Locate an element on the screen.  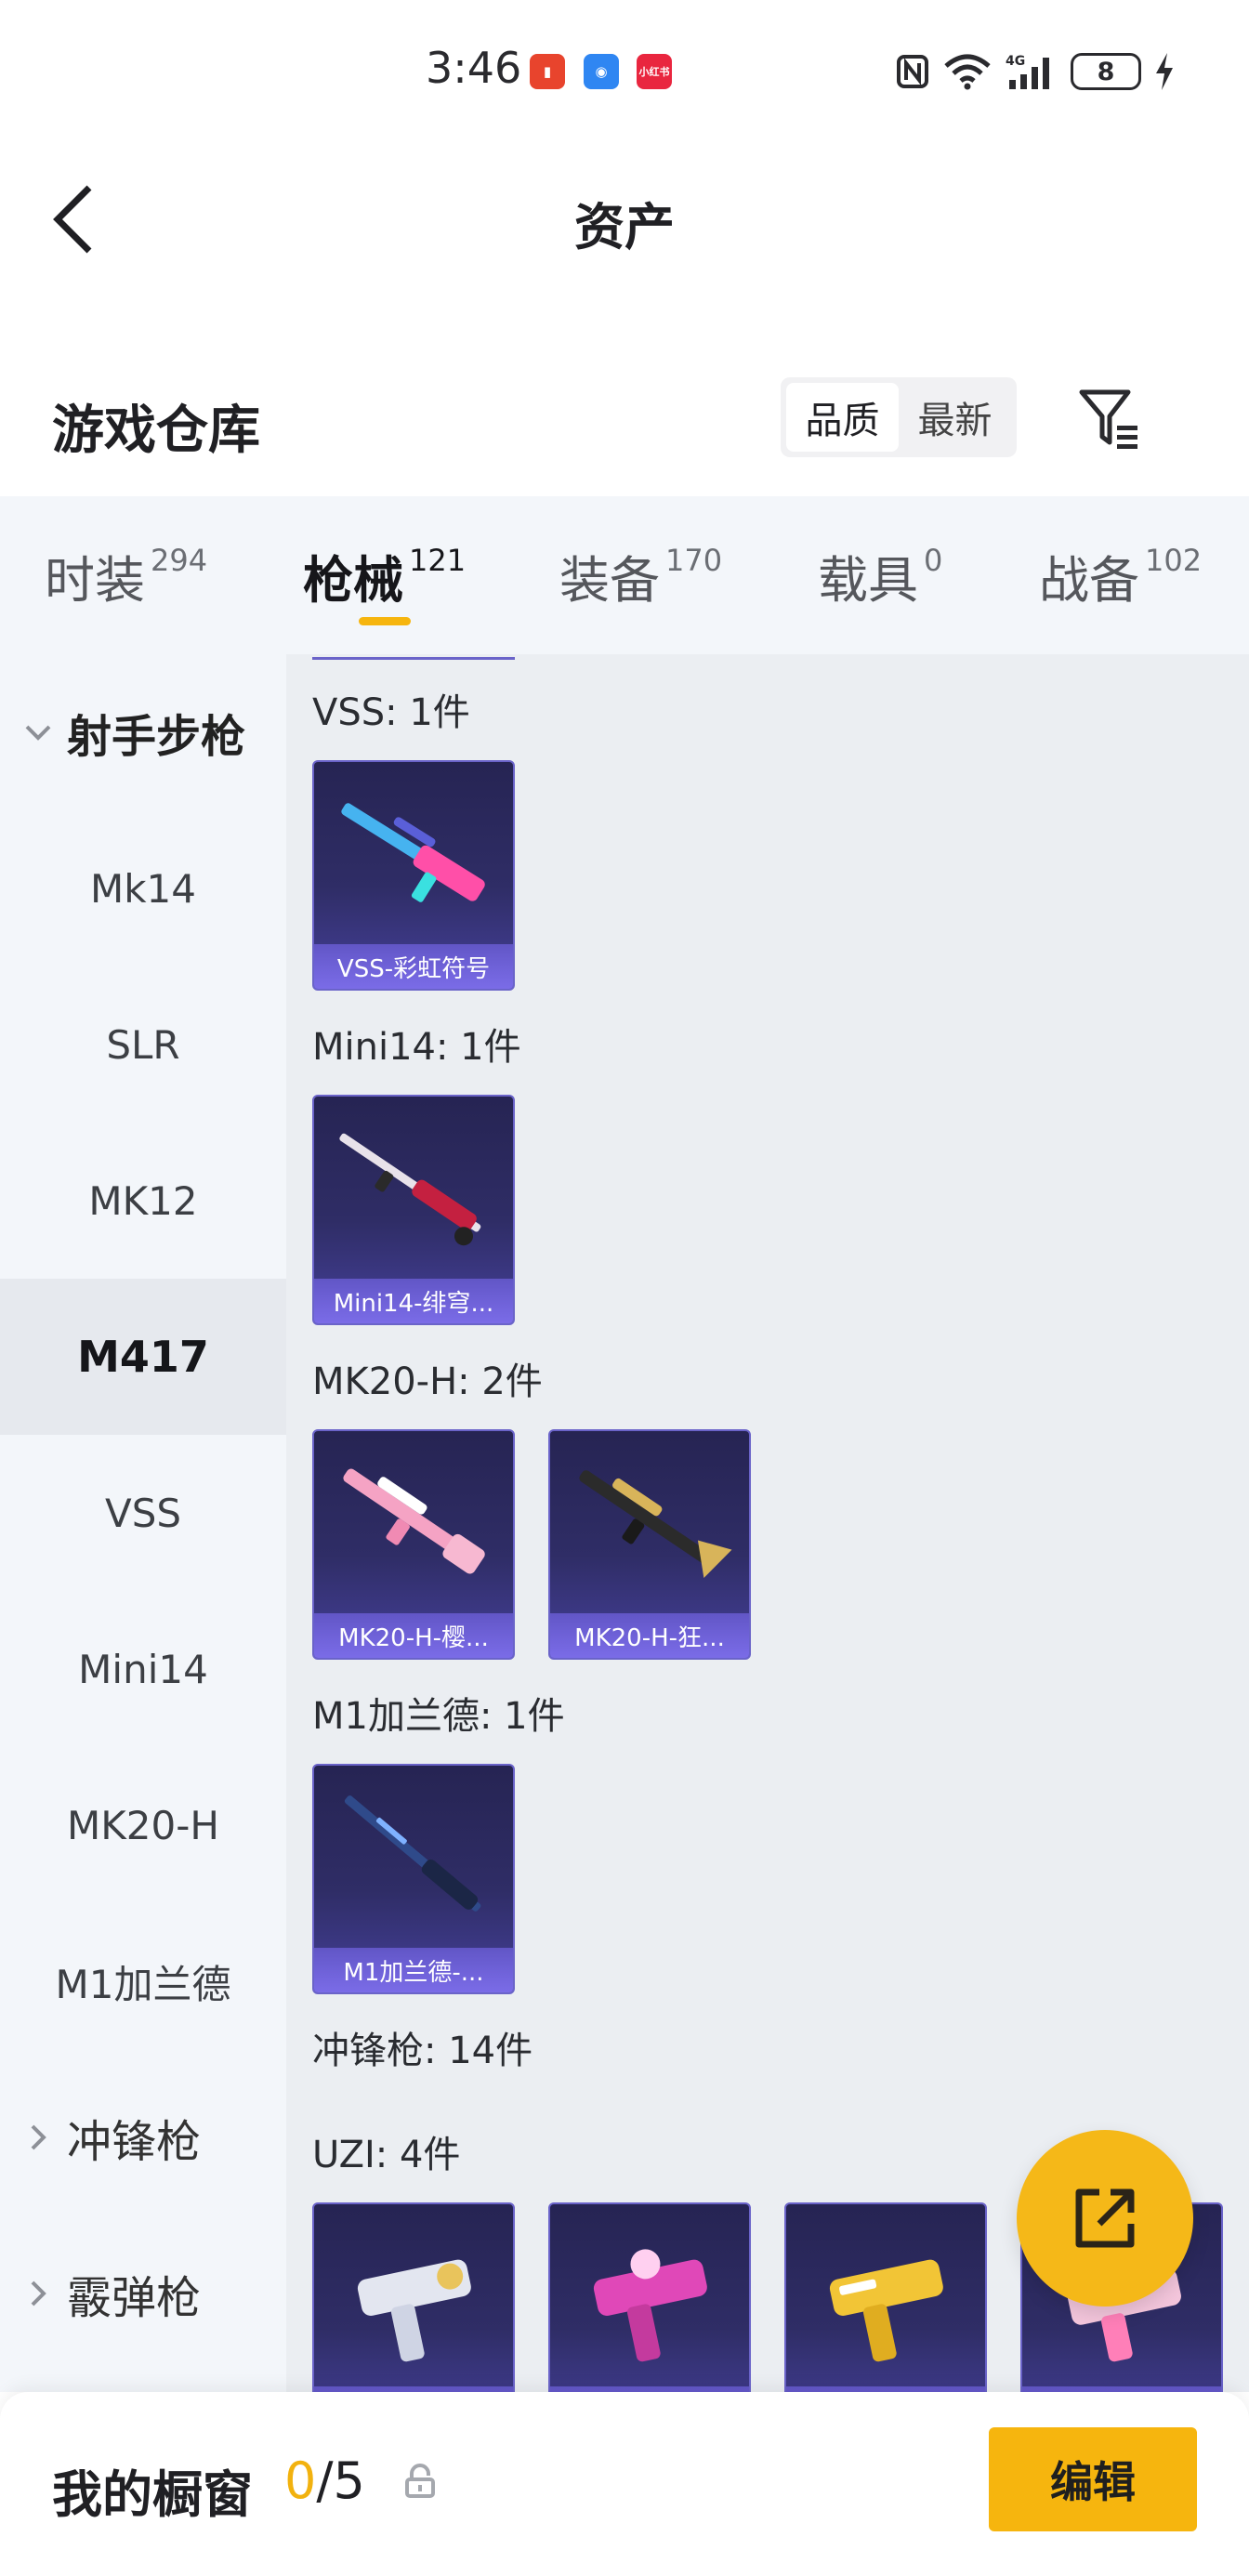
tab-count: 121 is located at coordinates (438, 560).